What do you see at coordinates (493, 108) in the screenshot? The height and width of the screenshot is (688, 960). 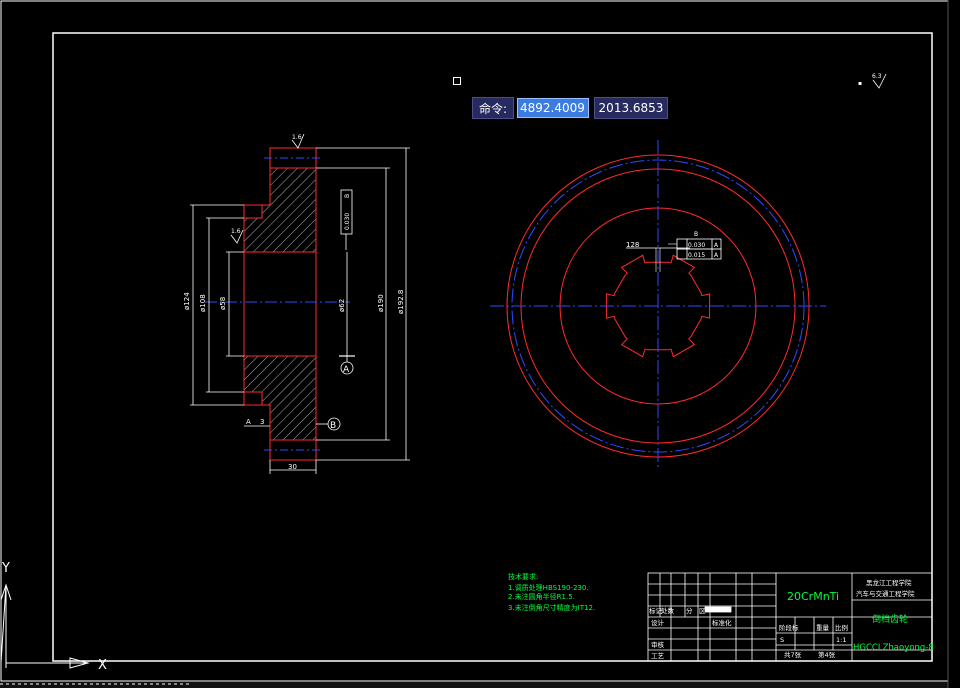 I see `command-label: 命令:` at bounding box center [493, 108].